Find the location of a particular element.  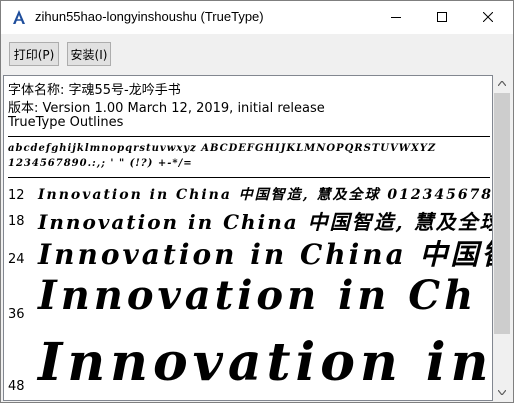

sample-text: Innovation in is located at coordinates (265, 362).